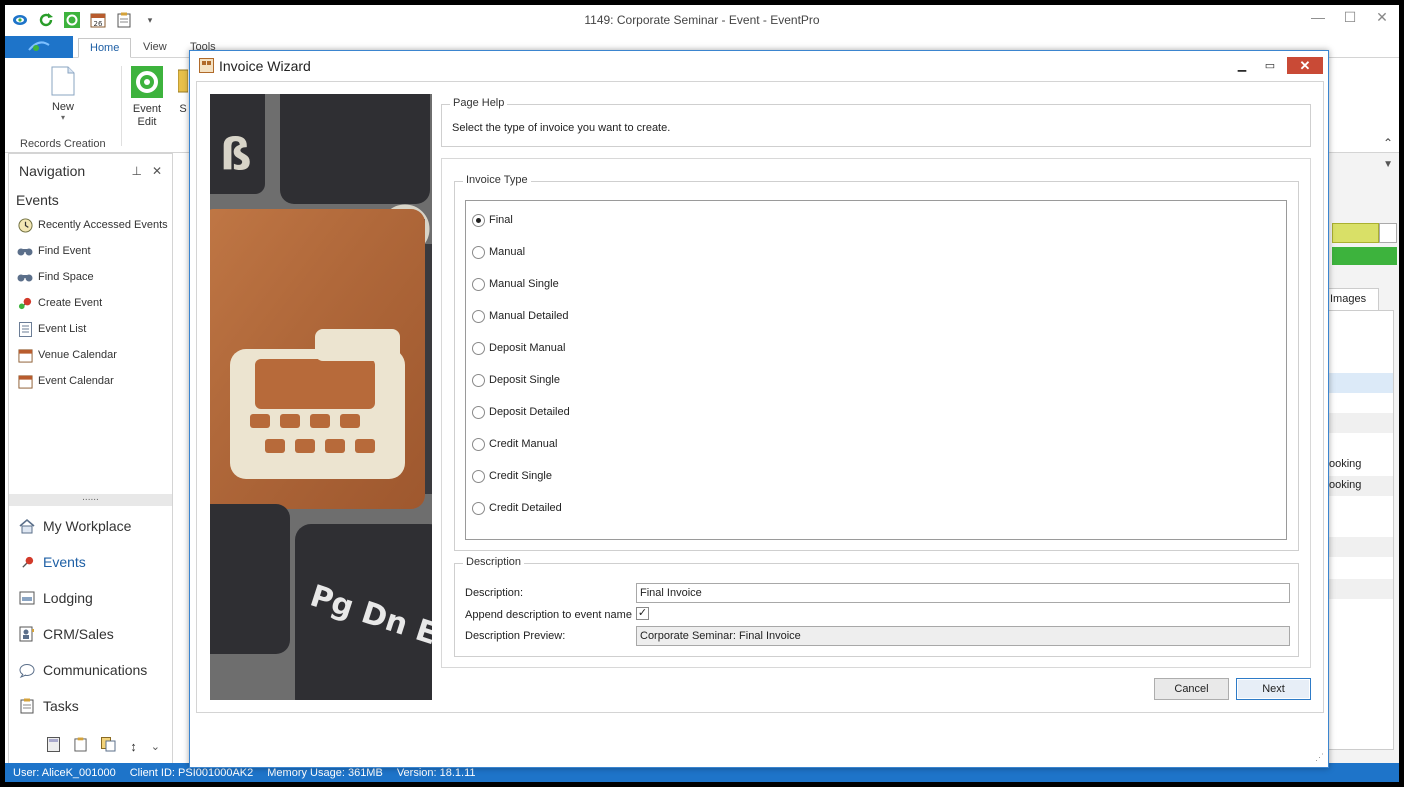  Describe the element at coordinates (236, 154) in the screenshot. I see `svg-text: ß` at that location.